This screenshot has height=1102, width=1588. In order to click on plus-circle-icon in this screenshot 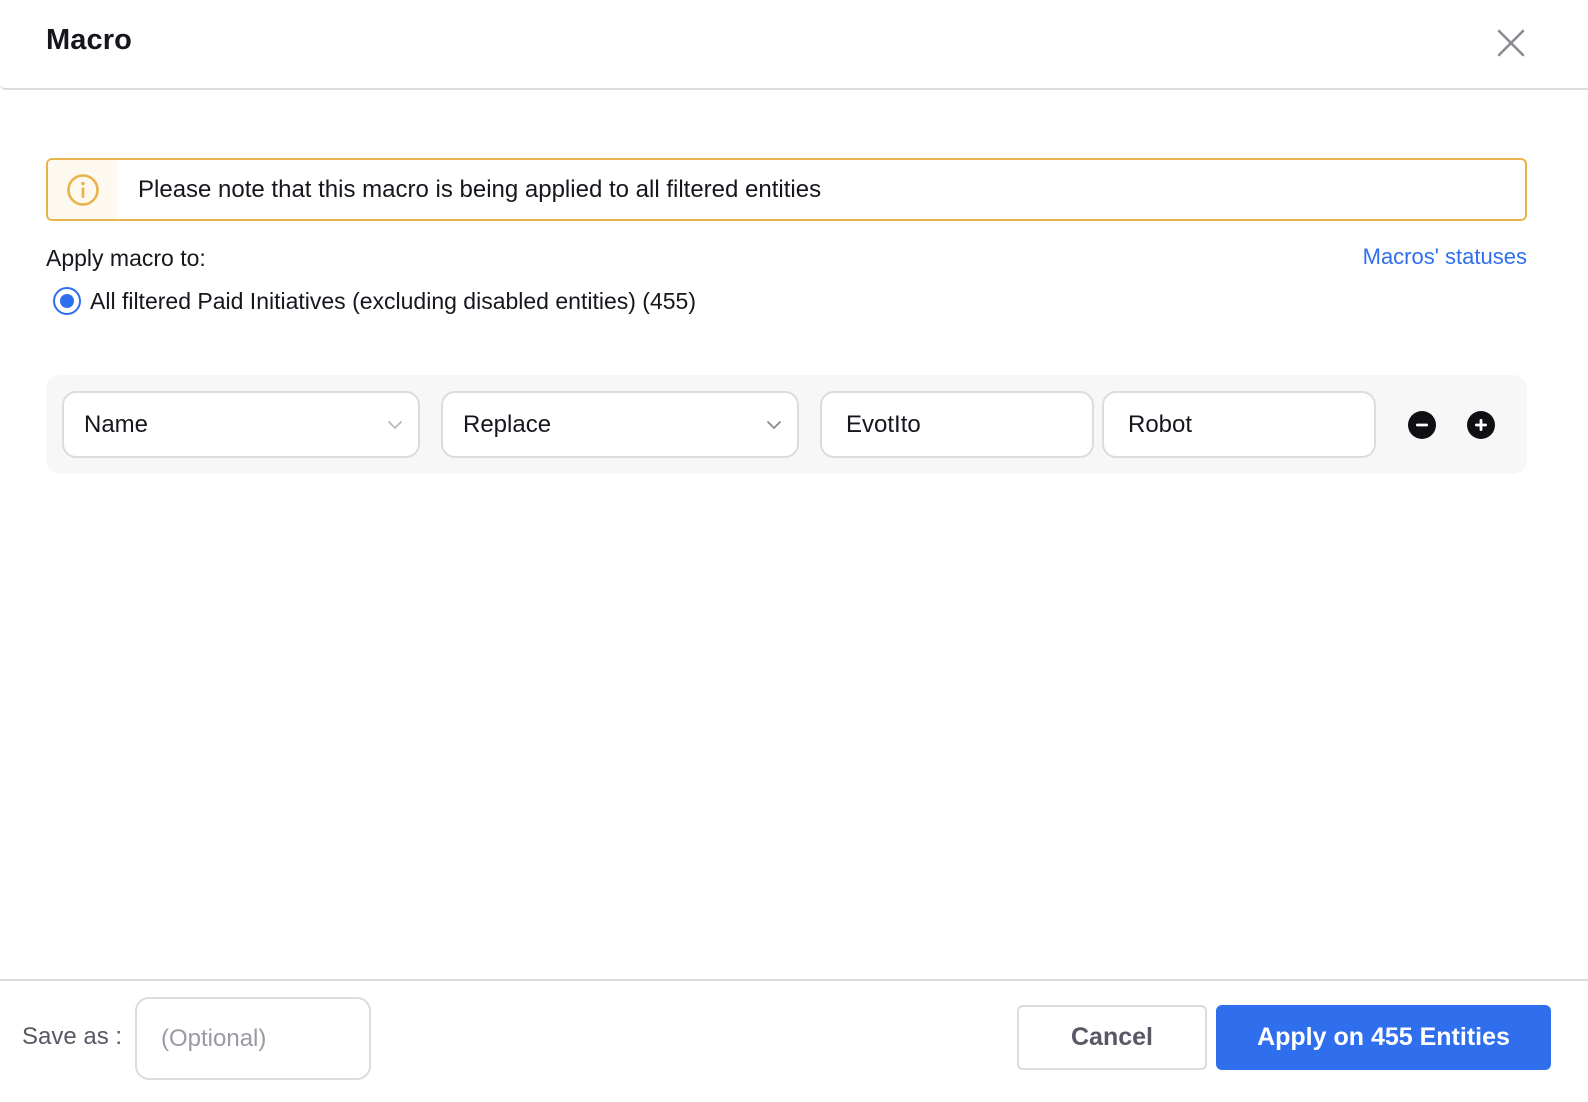, I will do `click(1481, 425)`.